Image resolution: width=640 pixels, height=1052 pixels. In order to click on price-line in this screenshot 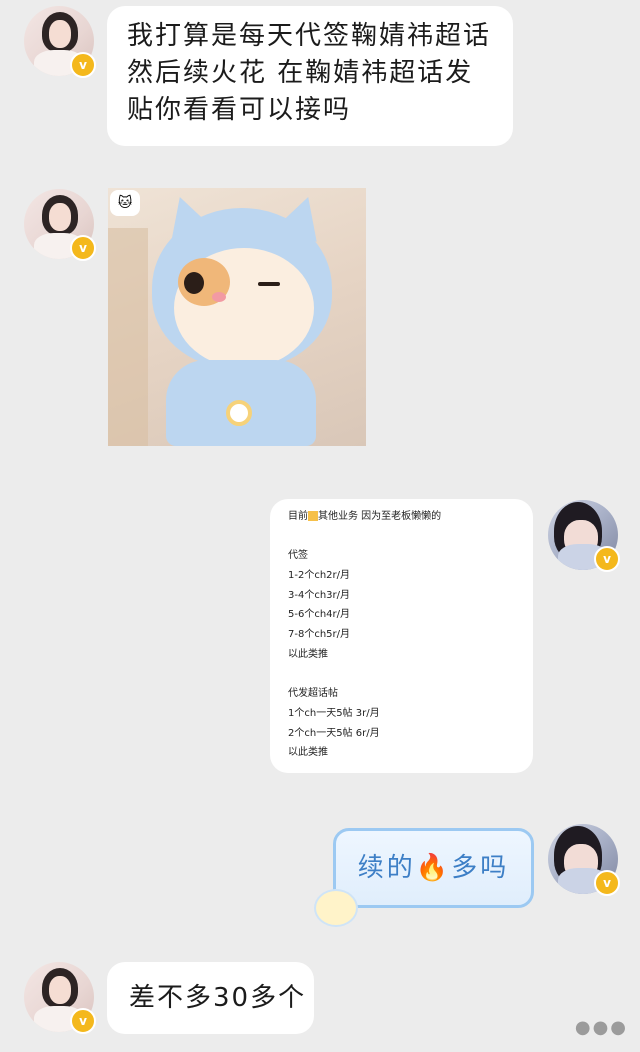, I will do `click(402, 675)`.